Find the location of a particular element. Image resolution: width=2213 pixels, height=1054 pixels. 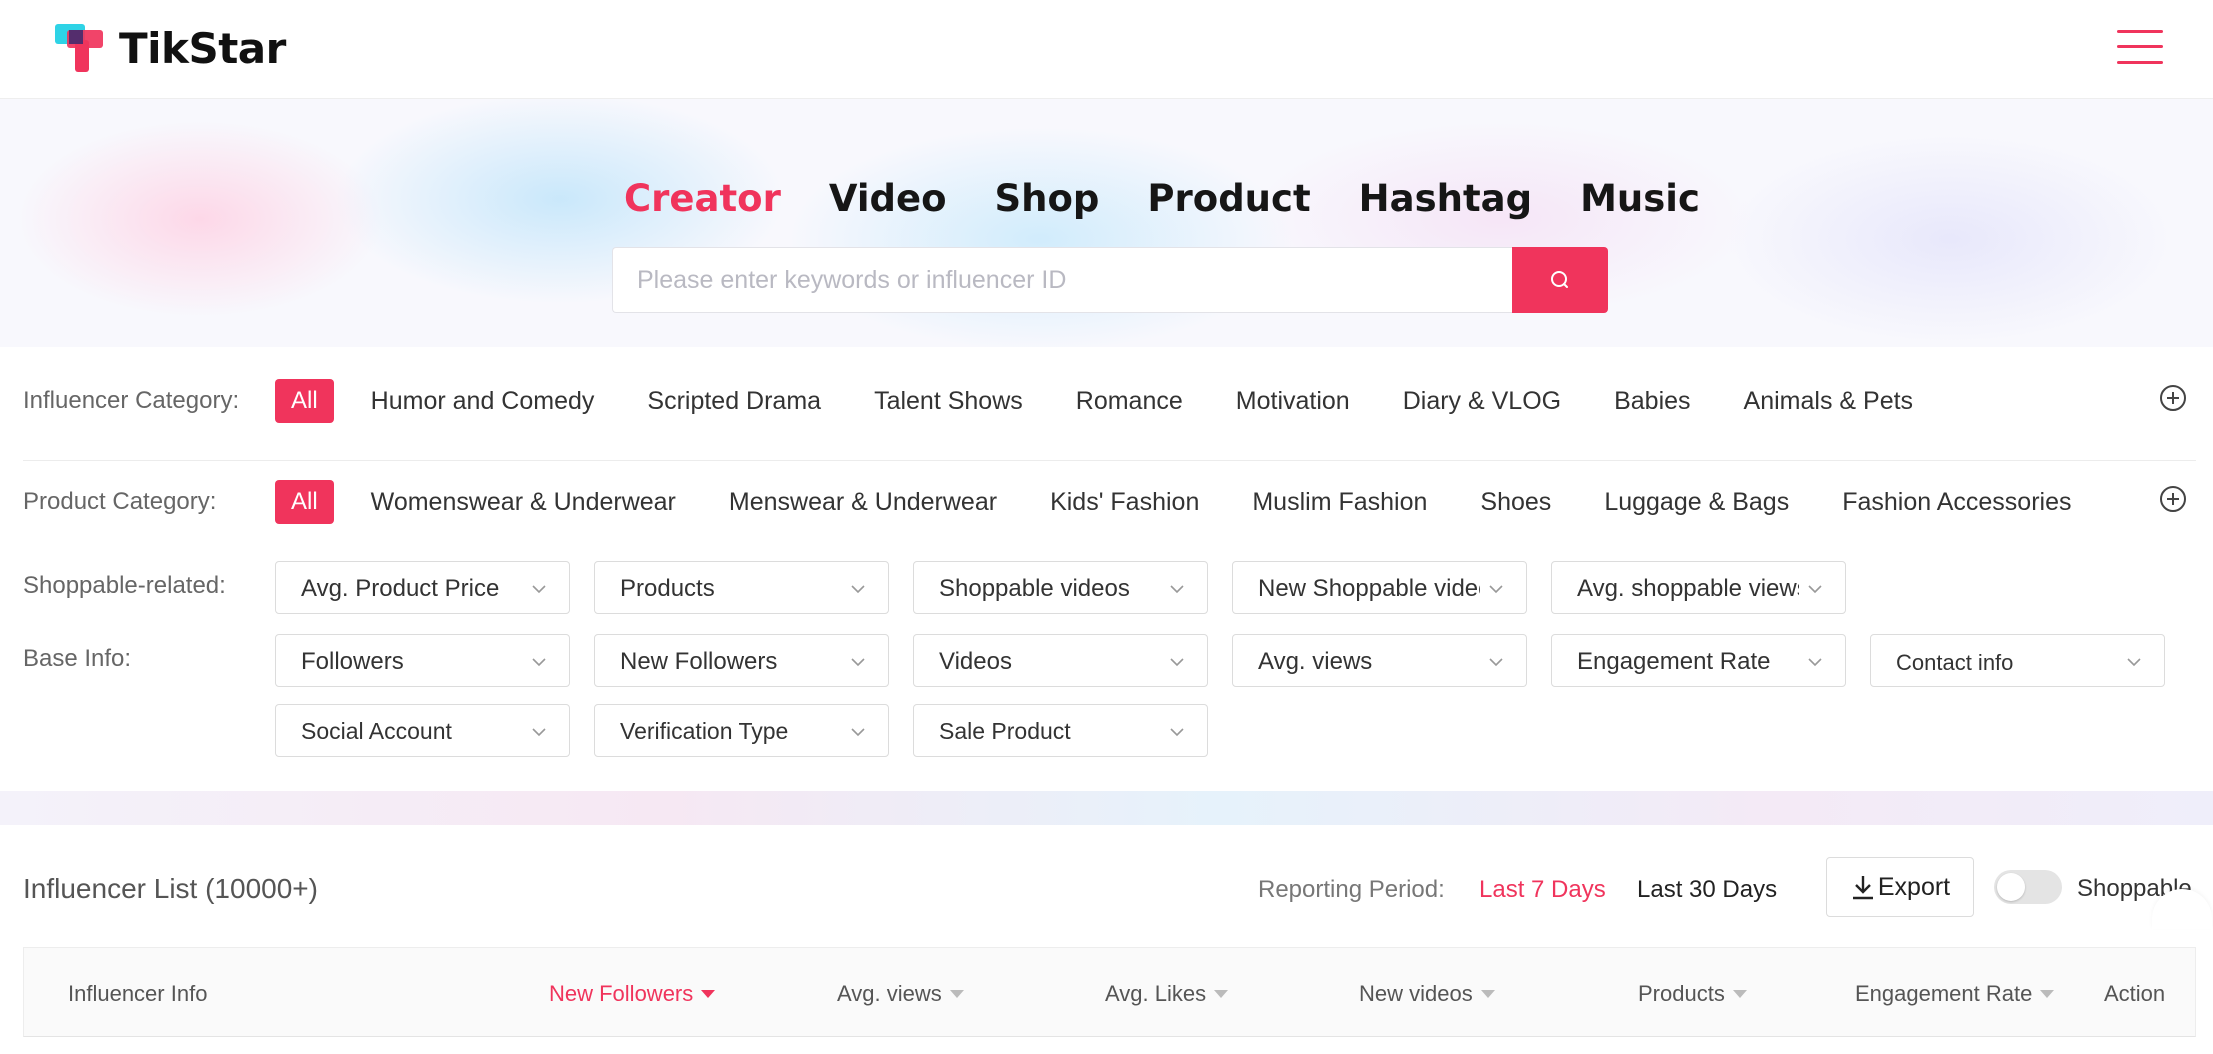

influencer-category-item: Romance is located at coordinates (1129, 401).